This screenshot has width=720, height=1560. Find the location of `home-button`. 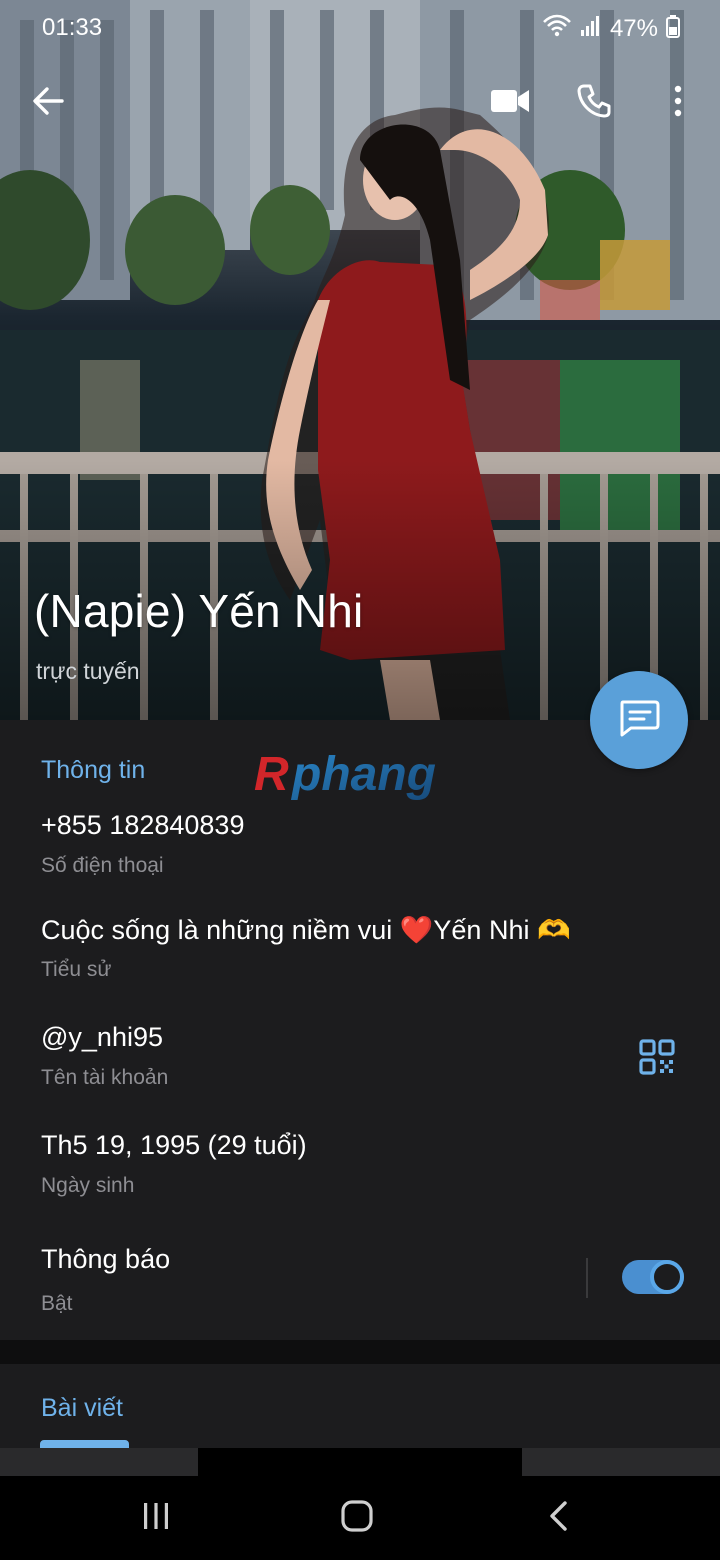

home-button is located at coordinates (357, 1518).